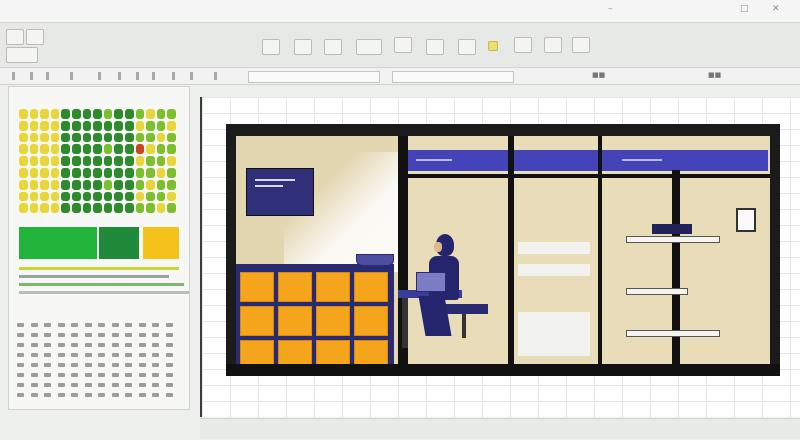  I want to click on maximize-icon: □, so click(744, 9).